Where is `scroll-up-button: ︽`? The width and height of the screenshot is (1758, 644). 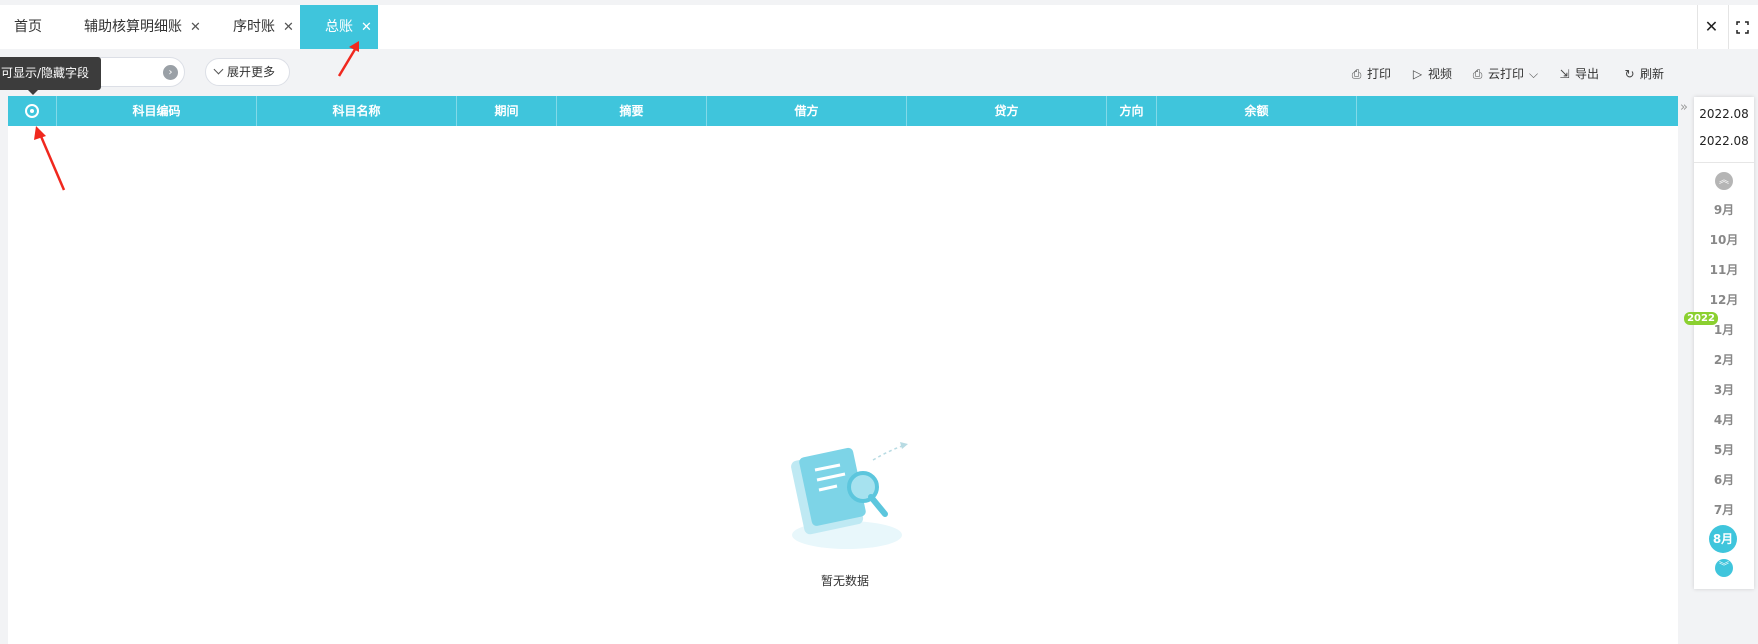
scroll-up-button: ︽ is located at coordinates (1724, 181).